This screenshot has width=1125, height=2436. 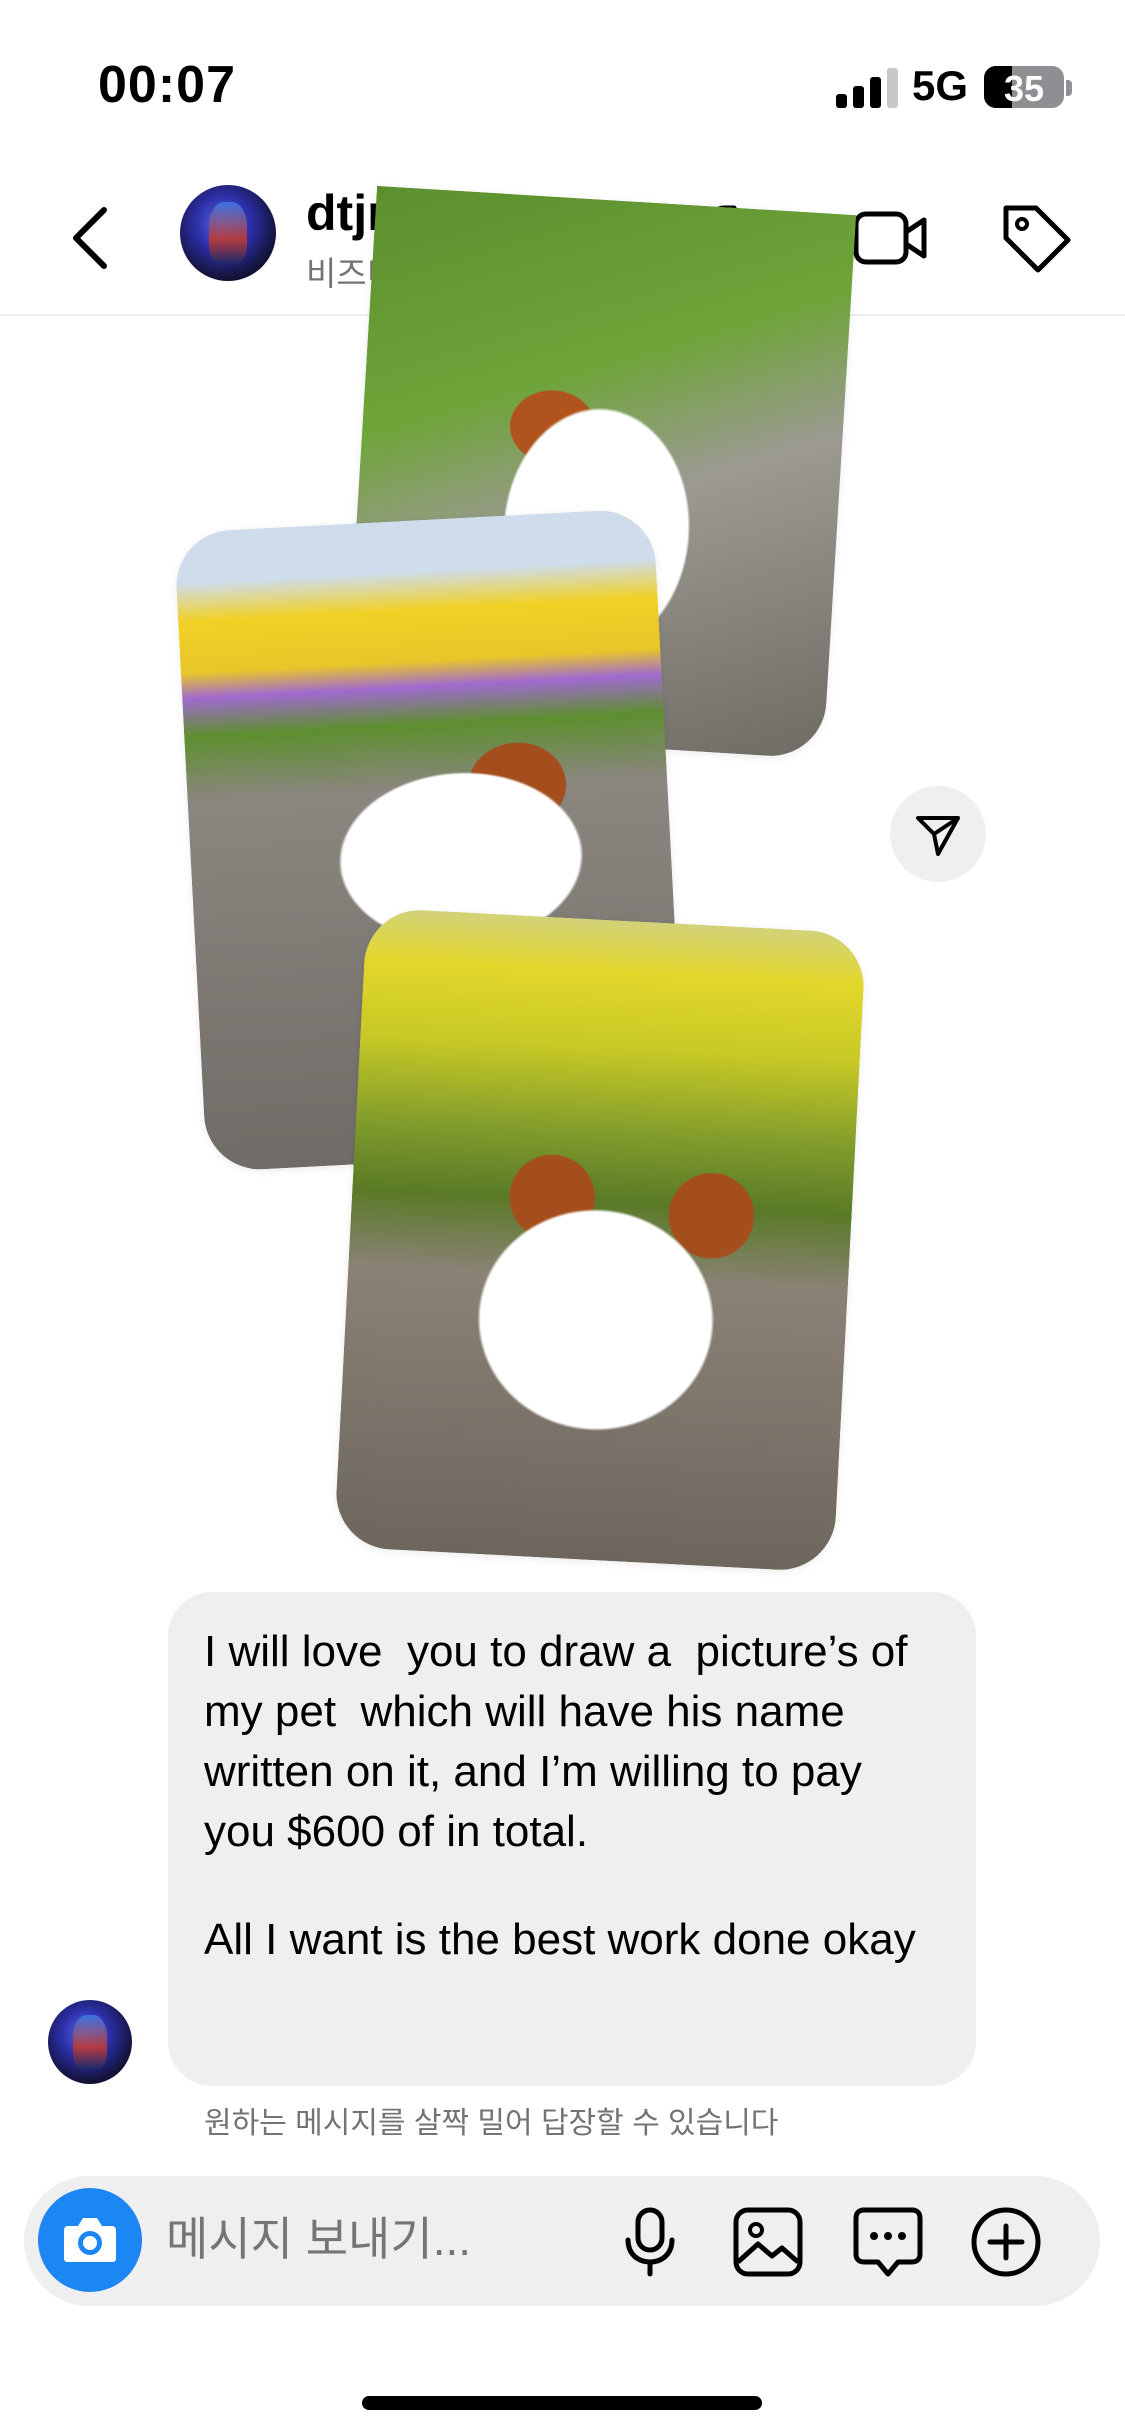 I want to click on status-time: 00:07, so click(x=167, y=85).